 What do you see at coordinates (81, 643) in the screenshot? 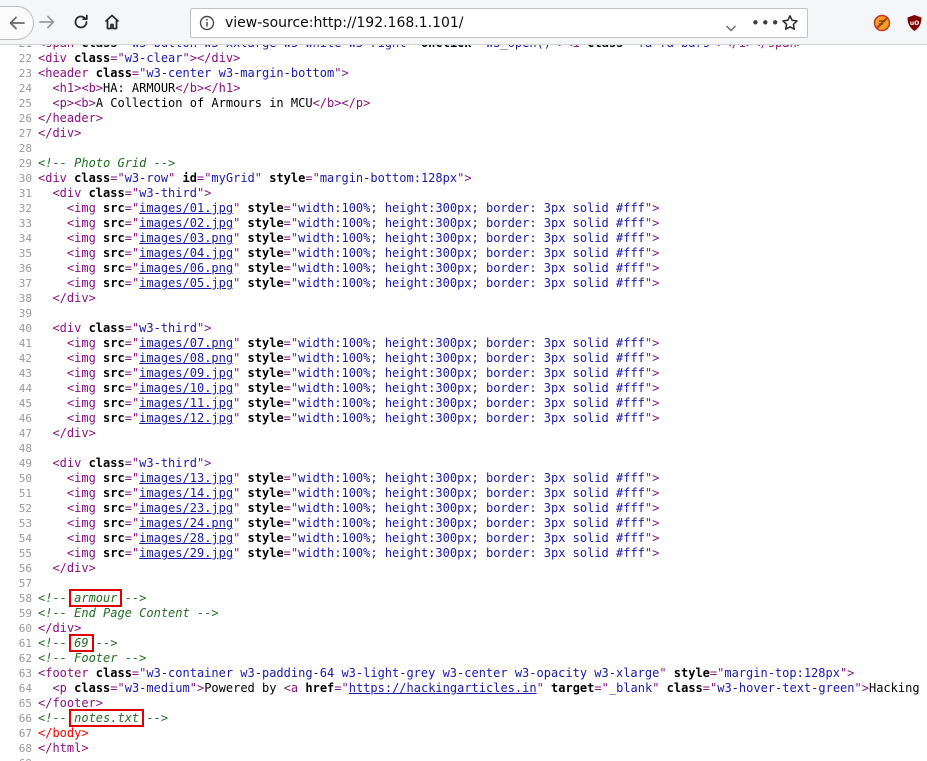
I see `highlighted-comment-text: 69` at bounding box center [81, 643].